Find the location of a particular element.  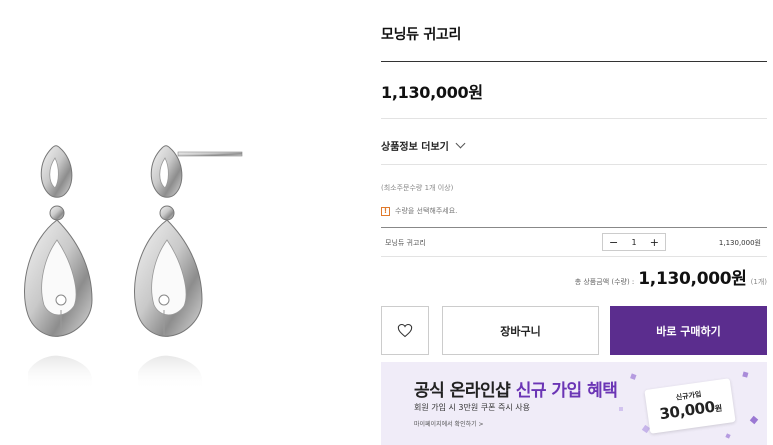

quantity-value: 1 is located at coordinates (633, 242).